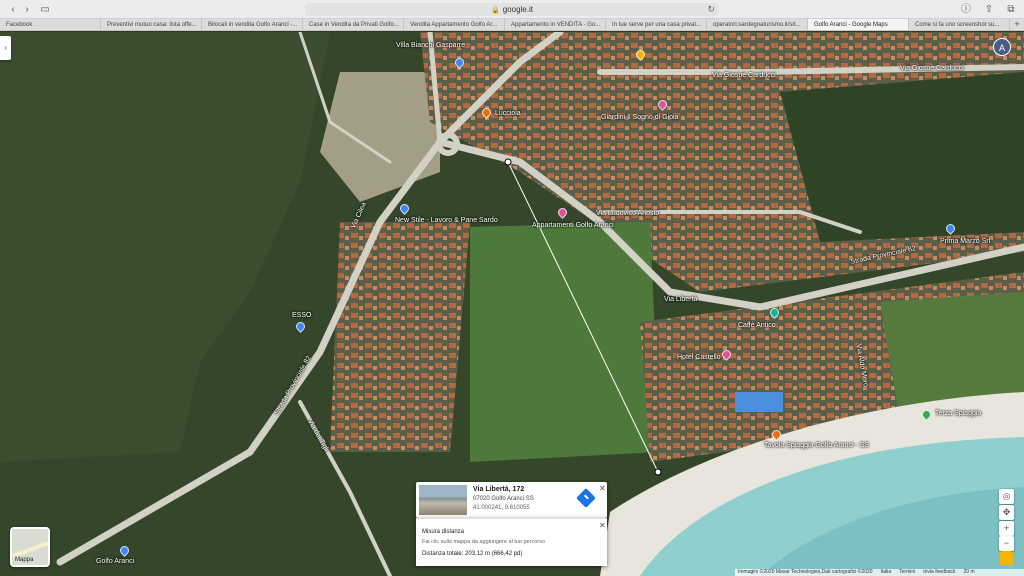  I want to click on measure-total-distance: Distanza totale: 203,12 m (666,42 pd), so click(472, 554).